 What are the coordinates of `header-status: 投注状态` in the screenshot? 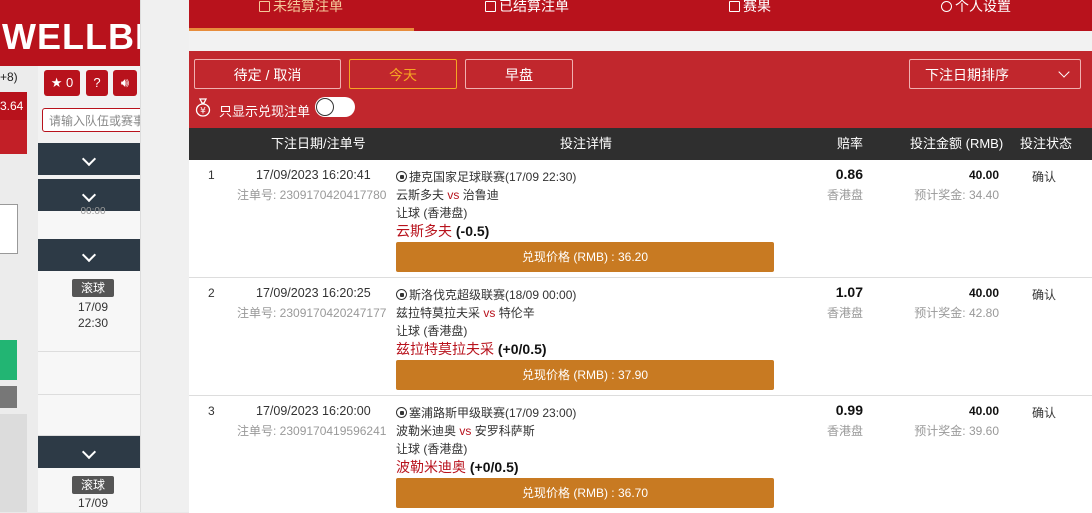 It's located at (1046, 143).